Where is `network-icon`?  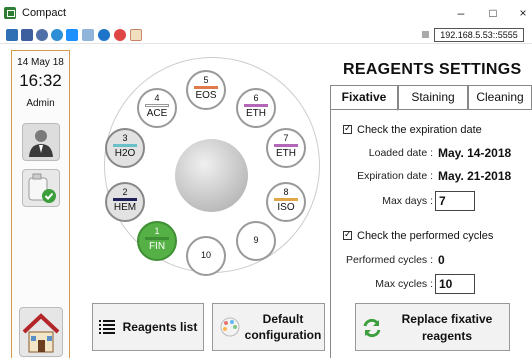 network-icon is located at coordinates (12, 35).